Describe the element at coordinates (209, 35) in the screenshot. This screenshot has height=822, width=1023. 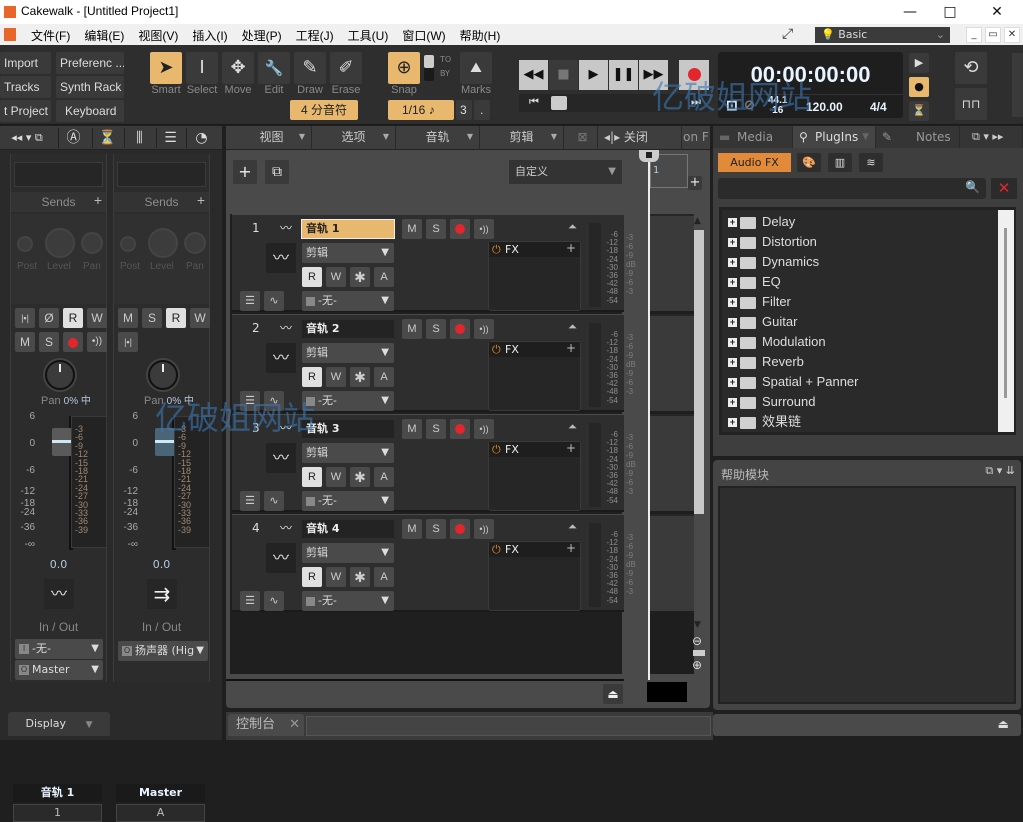
I see `menu-insert: 插入(I)` at that location.